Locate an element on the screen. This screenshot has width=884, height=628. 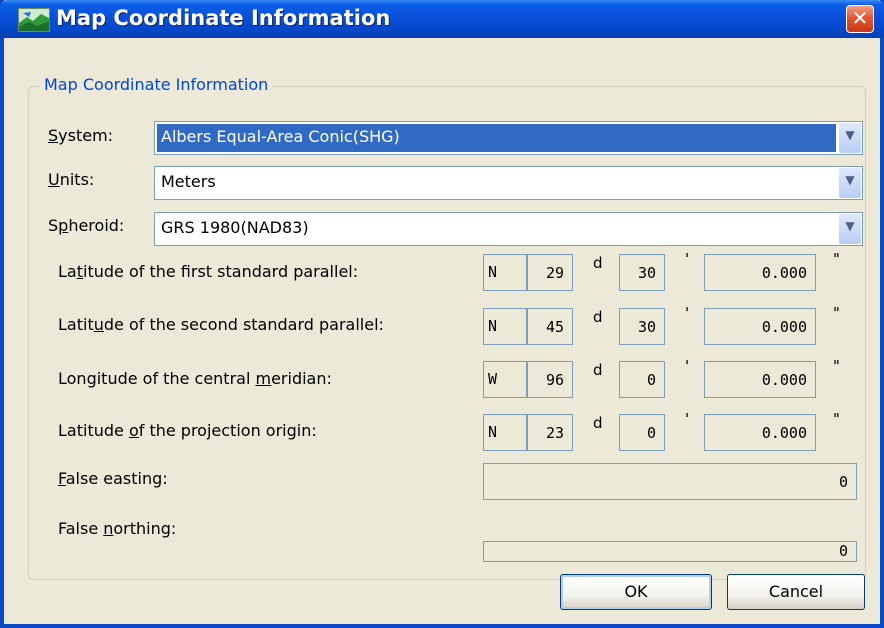
map-icon is located at coordinates (34, 20).